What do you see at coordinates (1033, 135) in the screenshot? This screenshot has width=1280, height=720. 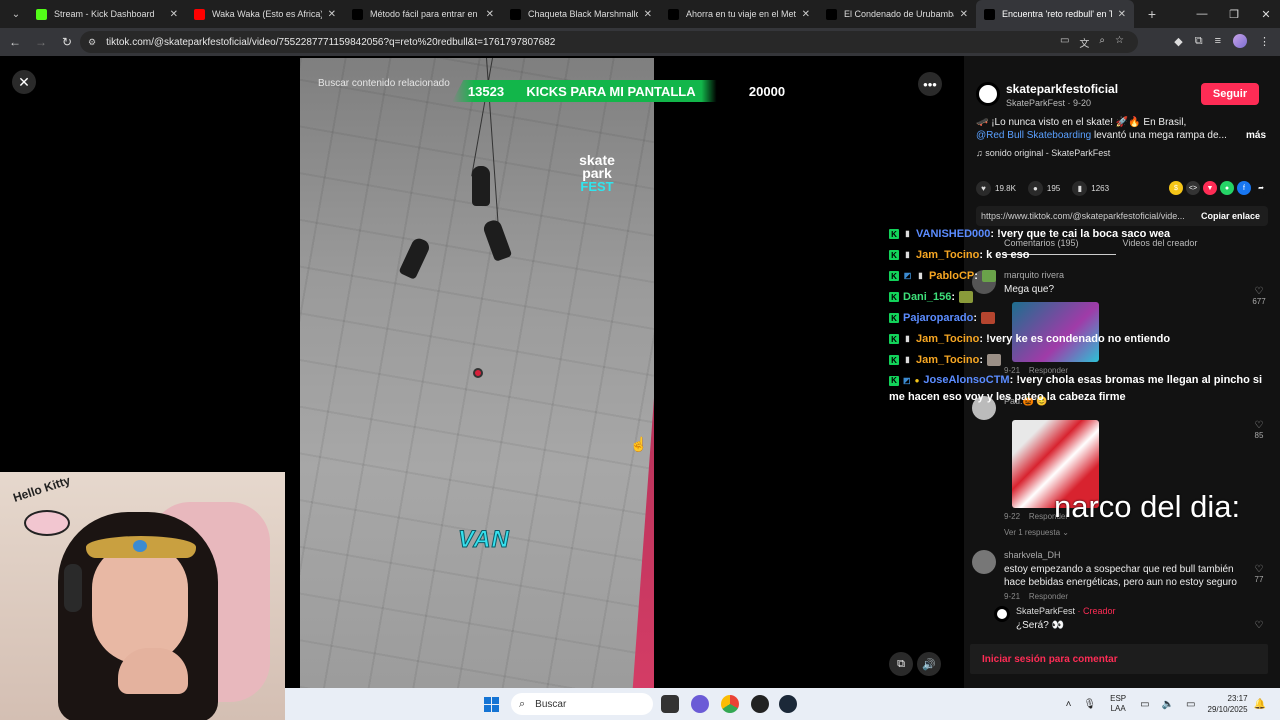 I see `mention-link: @Red Bull Skateboarding` at bounding box center [1033, 135].